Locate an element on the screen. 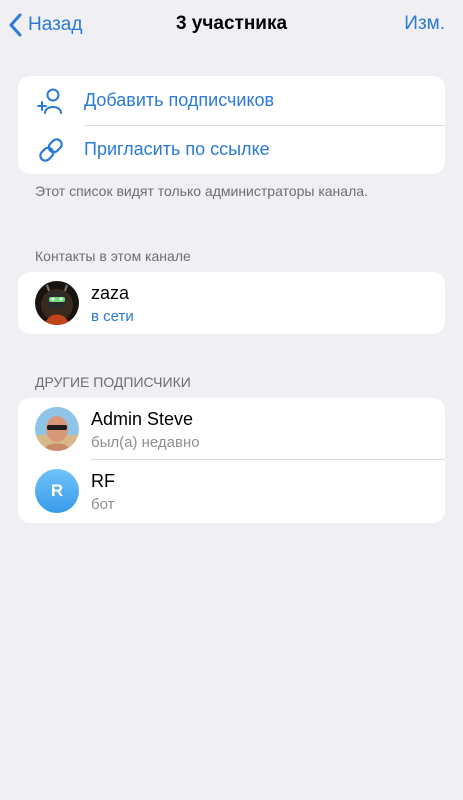 The height and width of the screenshot is (800, 463). back-button: Назад is located at coordinates (45, 25).